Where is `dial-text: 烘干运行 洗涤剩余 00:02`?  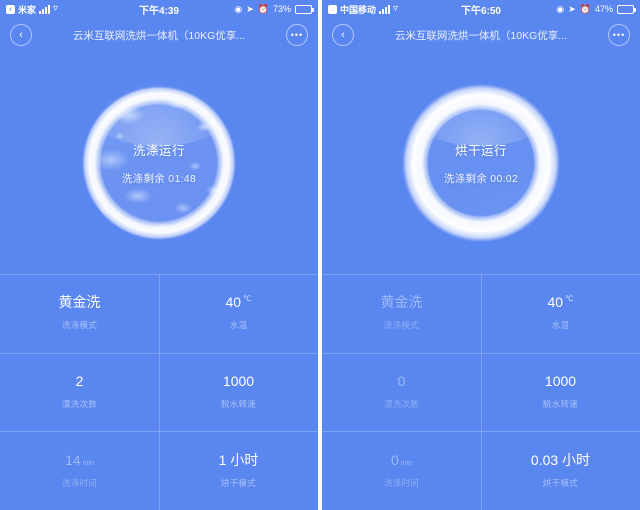
dial-text: 烘干运行 洗涤剩余 00:02 is located at coordinates (481, 163).